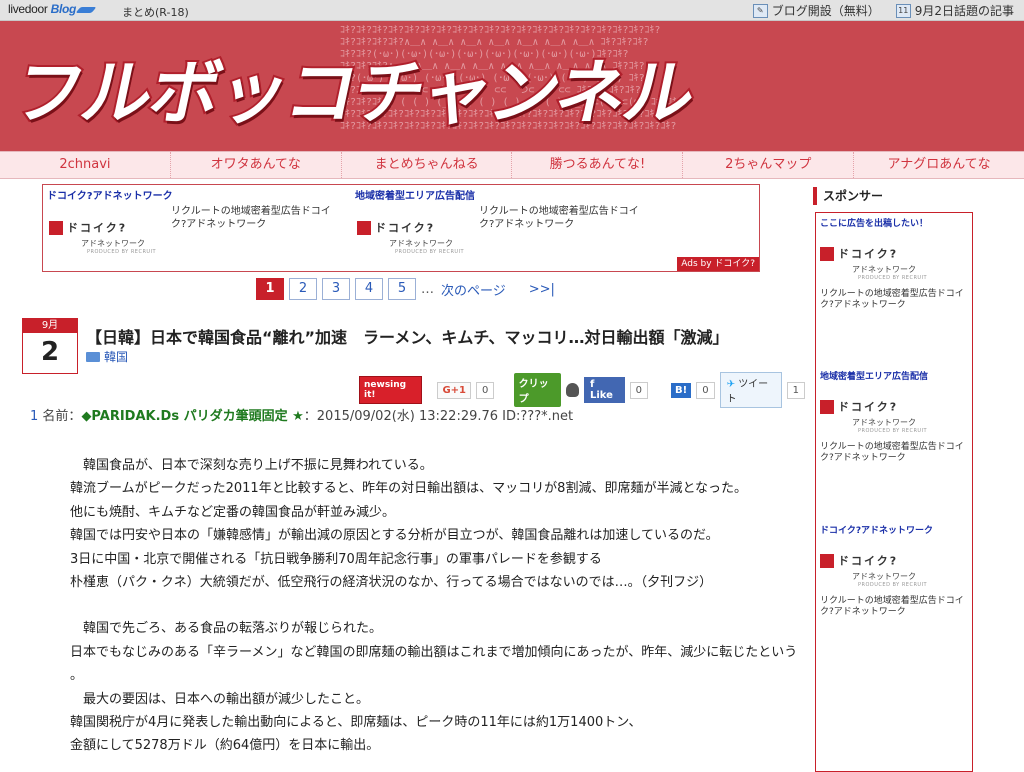 The image size is (1024, 772). Describe the element at coordinates (256, 165) in the screenshot. I see `nav-item-owata: オワタあんてな` at that location.